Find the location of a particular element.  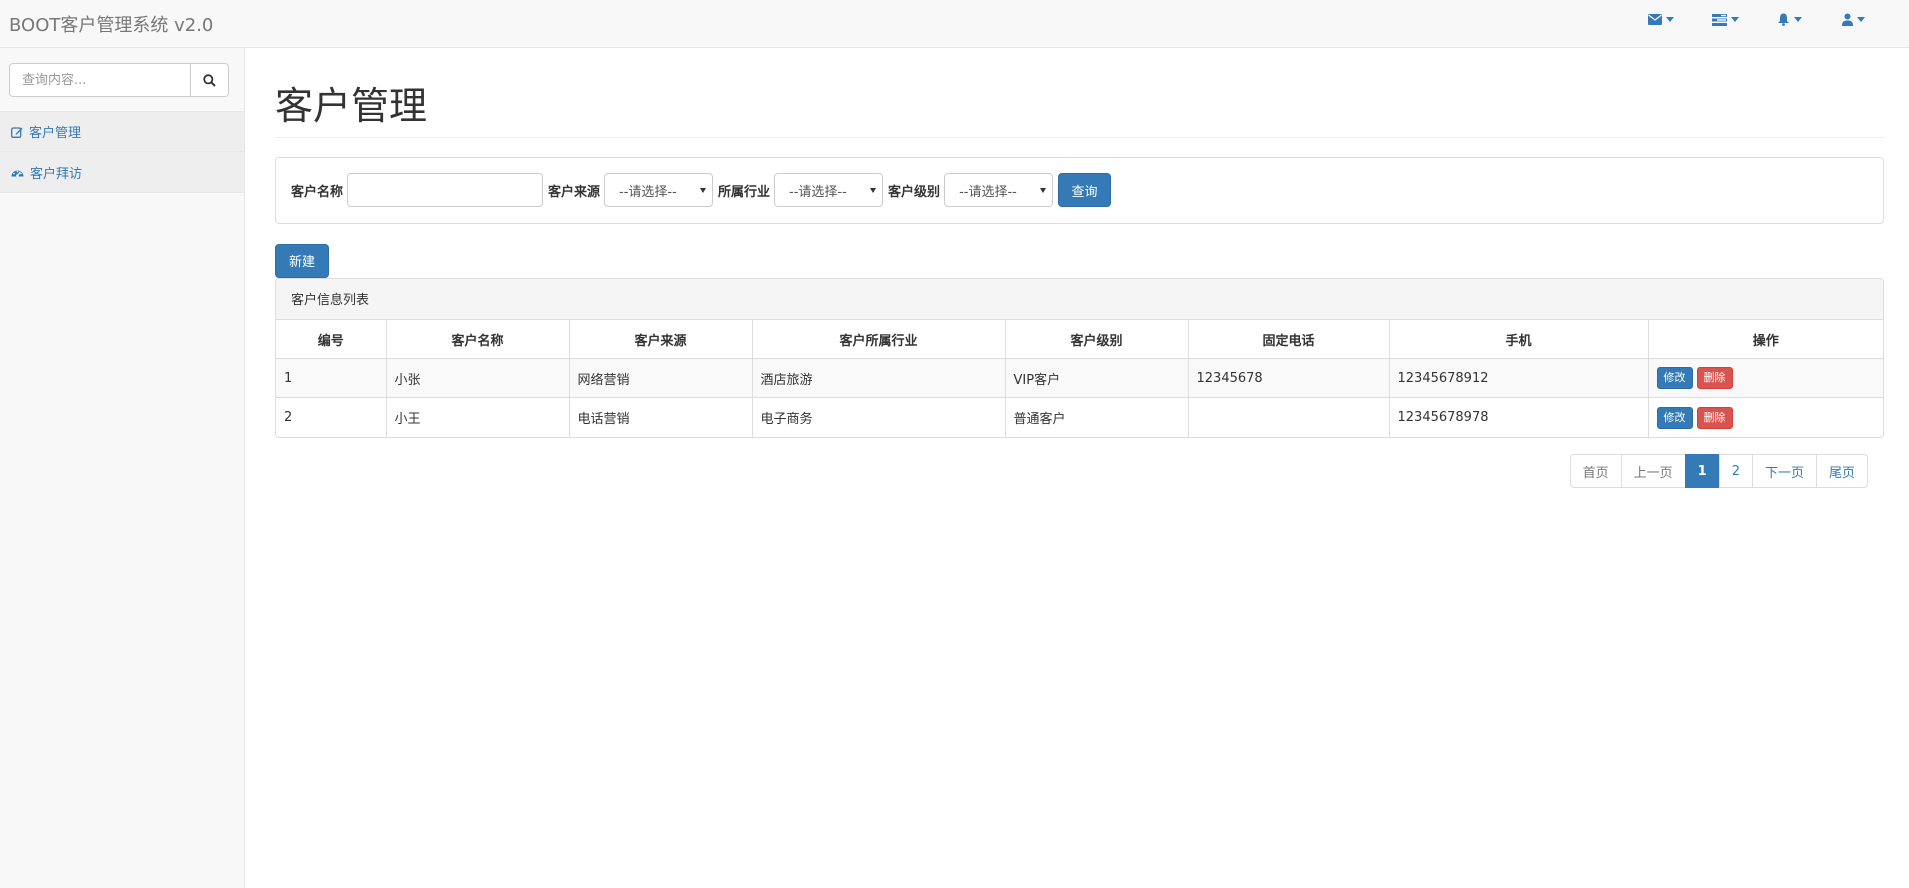

column-header: 客户级别 is located at coordinates (1096, 339).